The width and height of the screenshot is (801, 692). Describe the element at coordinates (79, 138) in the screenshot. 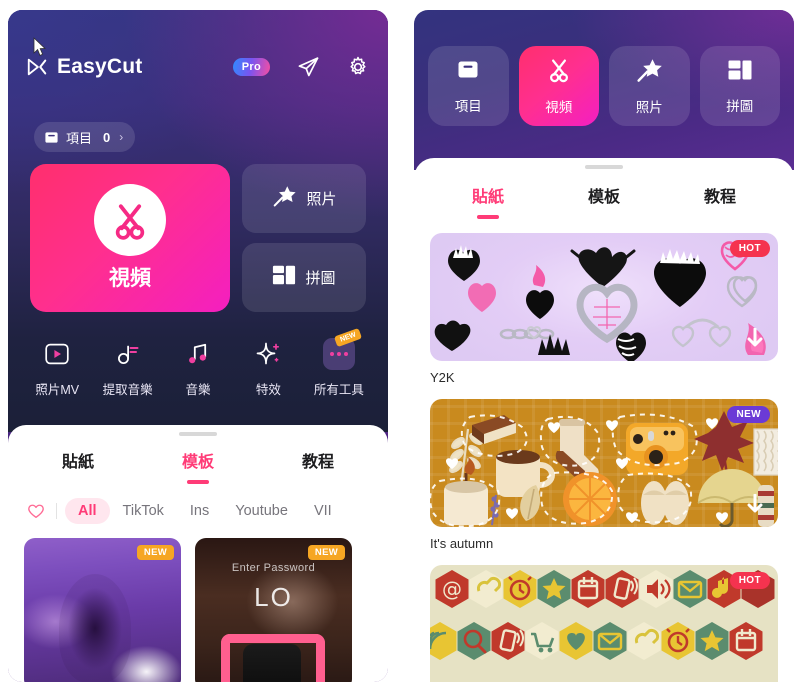

I see `project-label: 項目` at that location.